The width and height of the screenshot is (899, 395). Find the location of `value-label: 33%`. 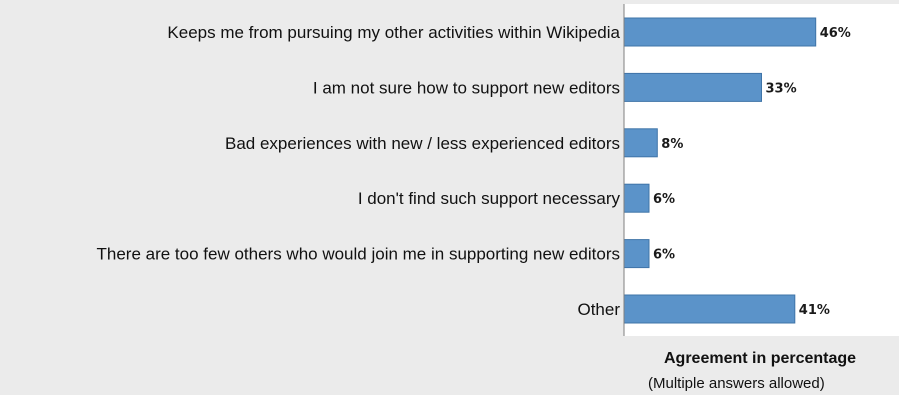

value-label: 33% is located at coordinates (781, 88).